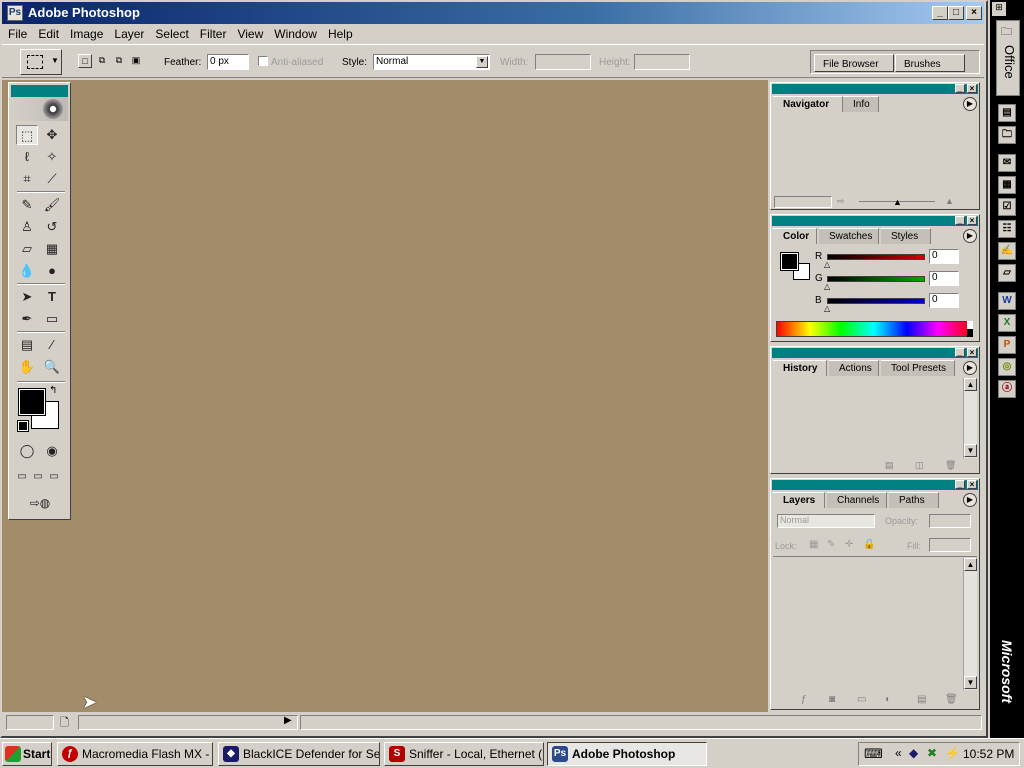 The image size is (1024, 768). What do you see at coordinates (86, 34) in the screenshot?
I see `menu-image: Image` at bounding box center [86, 34].